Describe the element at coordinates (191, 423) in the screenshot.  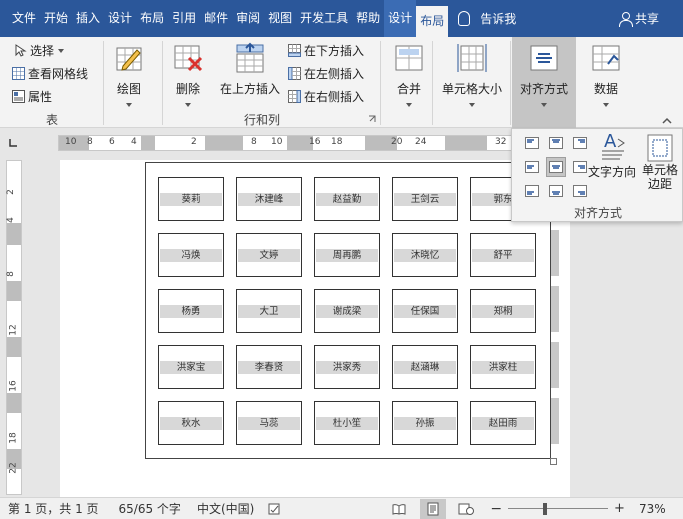
I see `table-cell: 秋水` at that location.